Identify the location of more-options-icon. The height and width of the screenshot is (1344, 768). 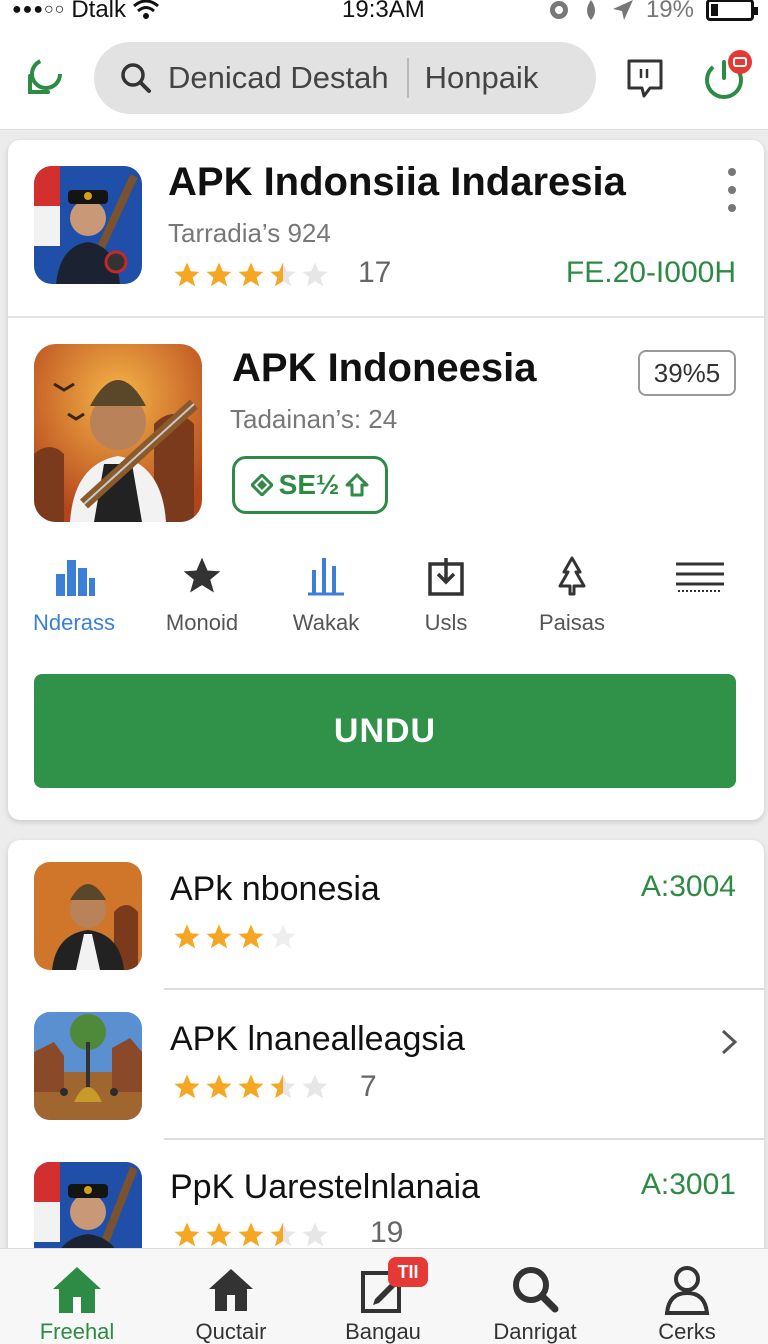
(733, 196).